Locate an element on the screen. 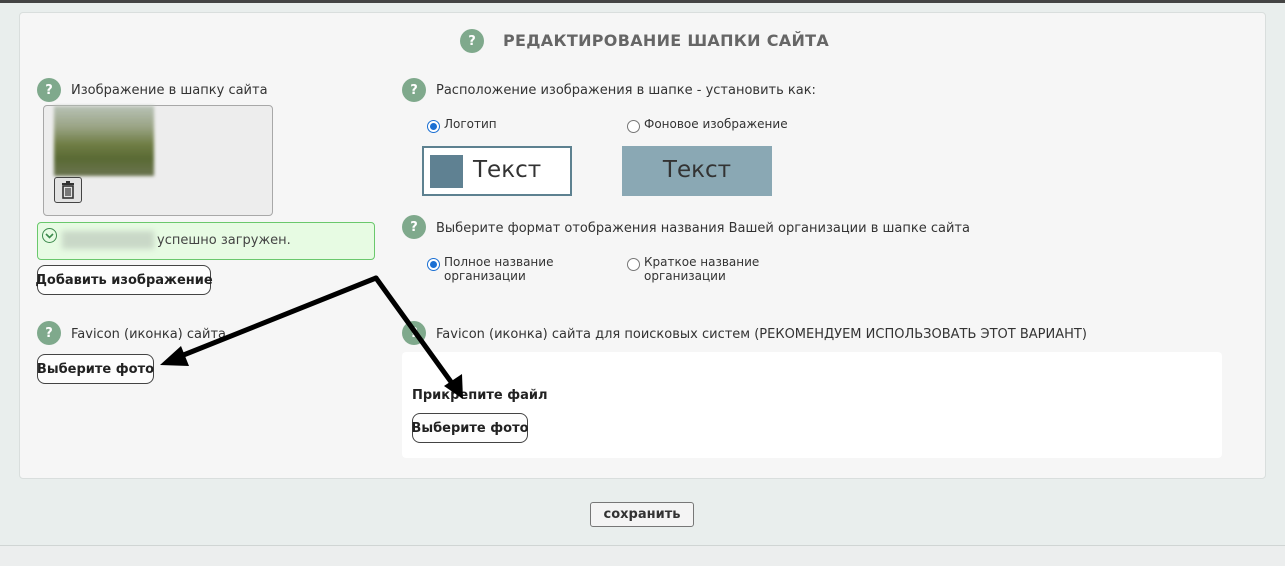 The image size is (1285, 566). radio-short-name-line2: организации is located at coordinates (685, 276).